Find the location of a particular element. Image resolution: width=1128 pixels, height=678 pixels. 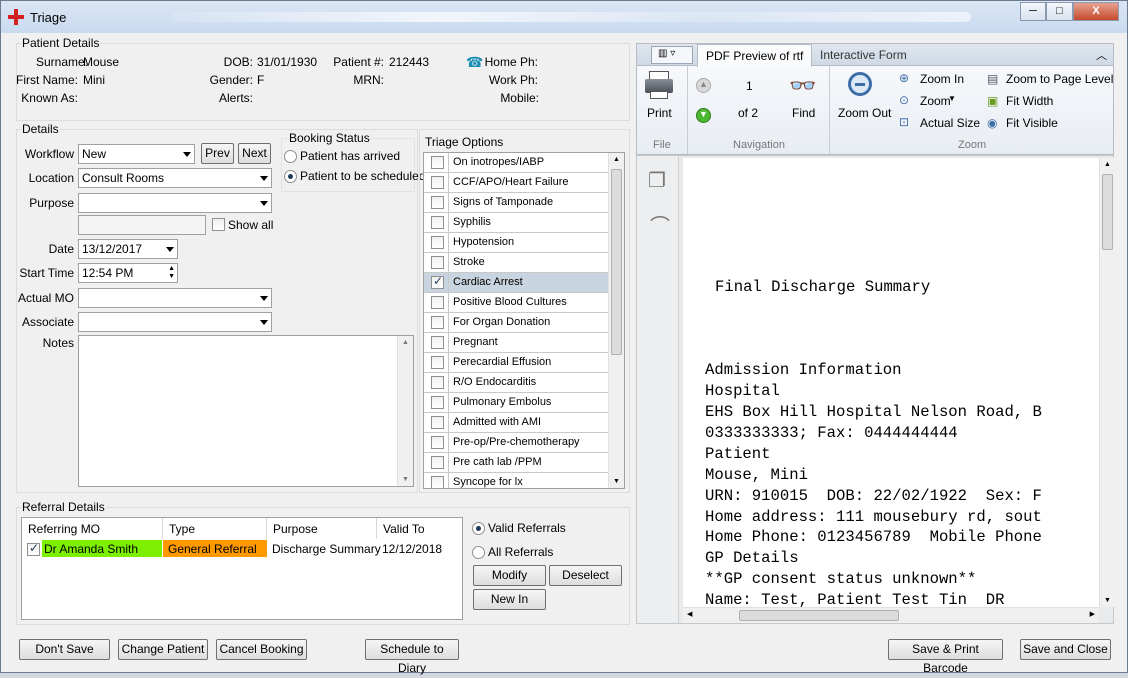

purpose-combo is located at coordinates (175, 203).